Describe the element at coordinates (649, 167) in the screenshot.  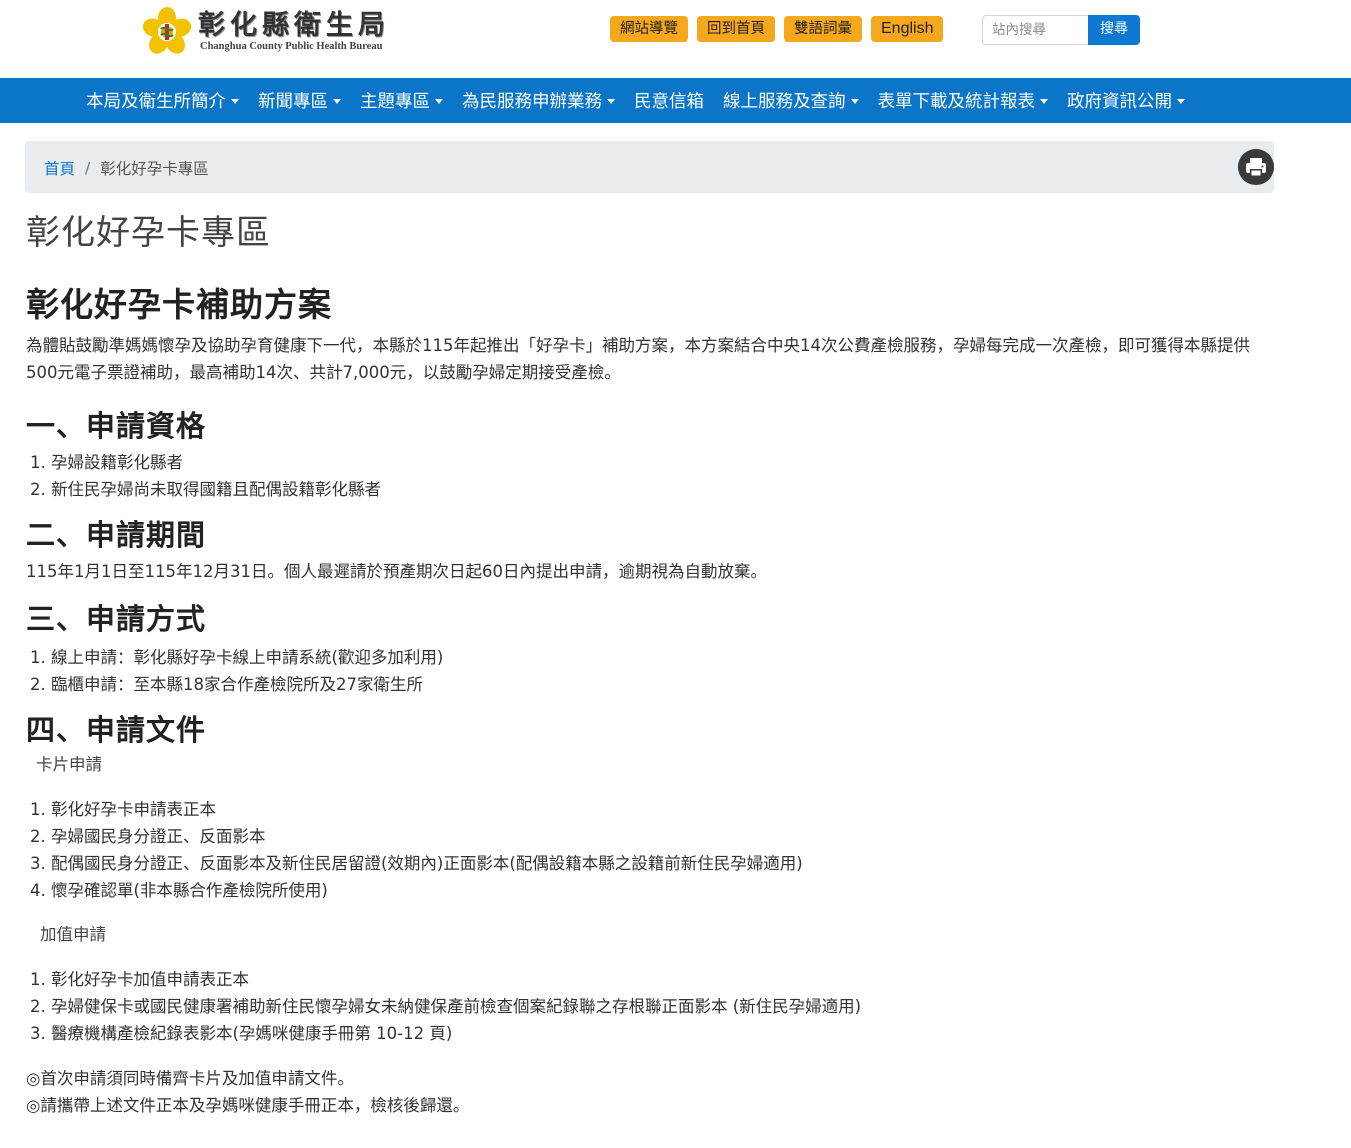
I see `breadcrumb-bar: 首頁 / 彰化好孕卡專區` at that location.